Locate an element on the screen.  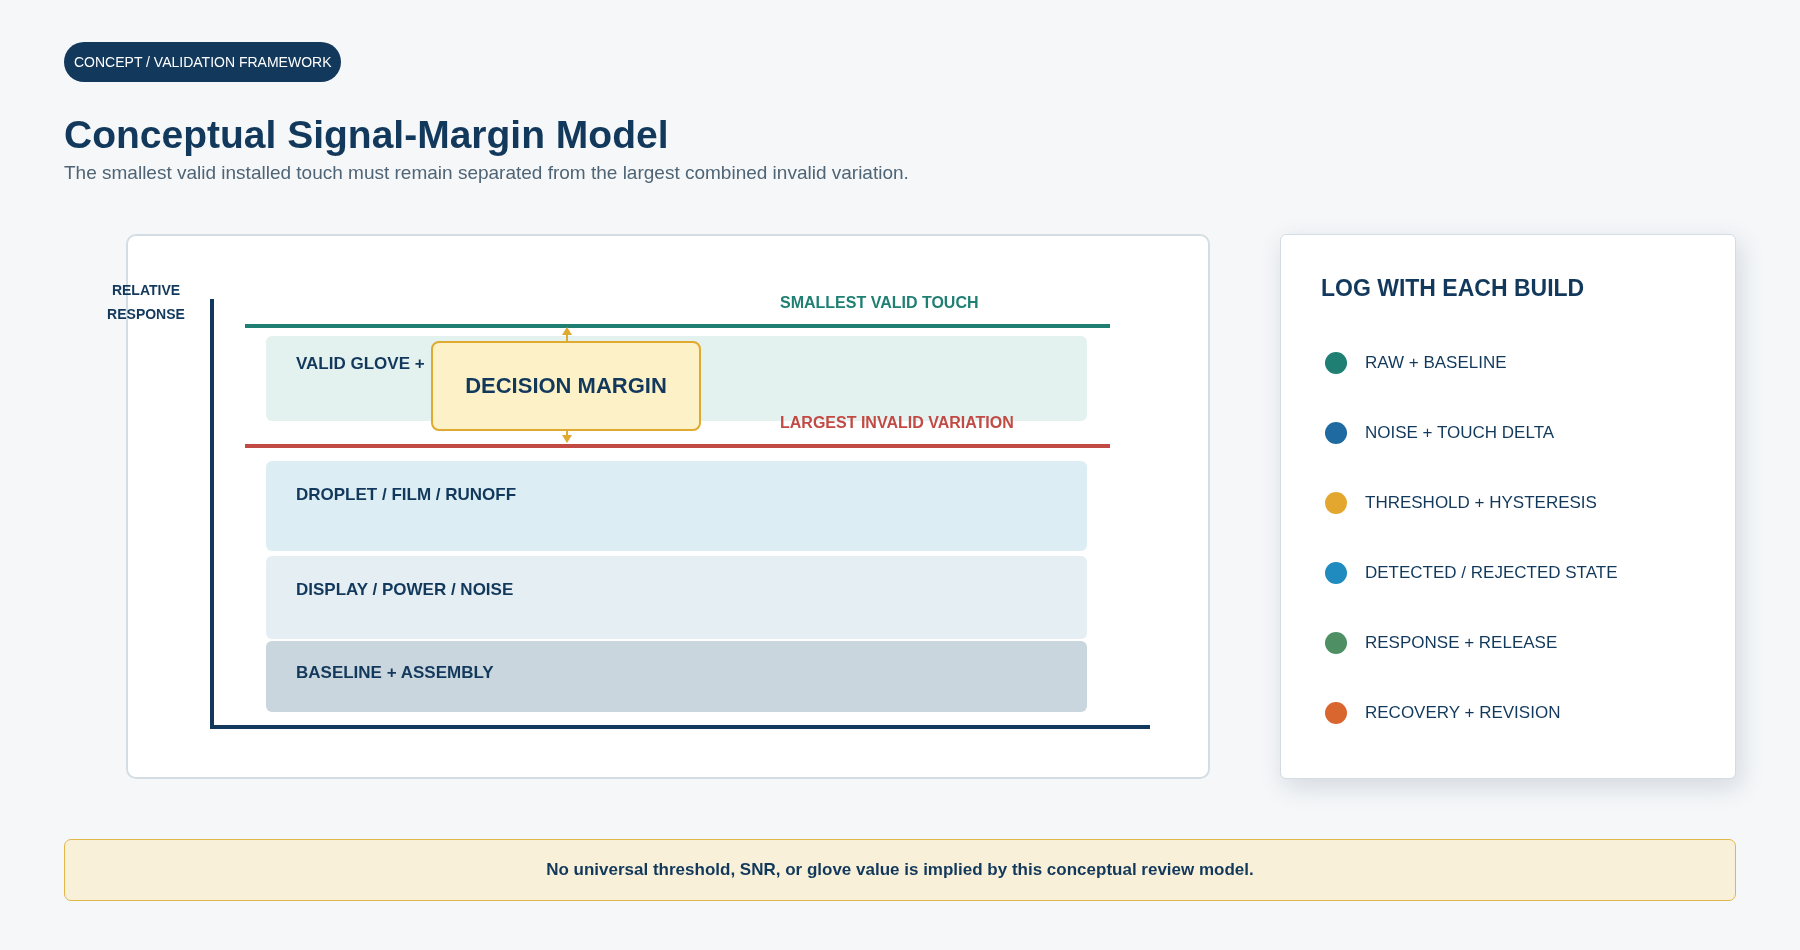
category-badge: CONCEPT / VALIDATION FRAMEWORK is located at coordinates (203, 62).